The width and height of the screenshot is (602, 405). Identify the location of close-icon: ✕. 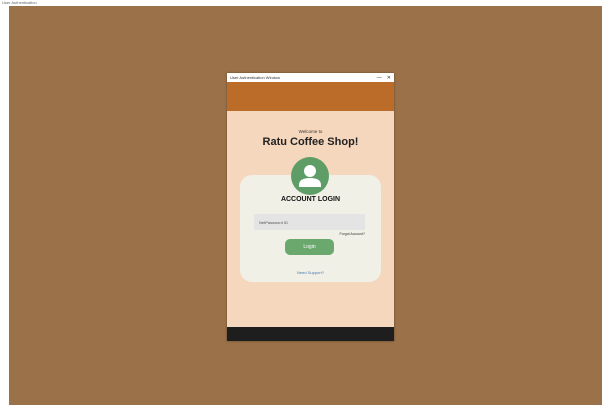
(389, 78).